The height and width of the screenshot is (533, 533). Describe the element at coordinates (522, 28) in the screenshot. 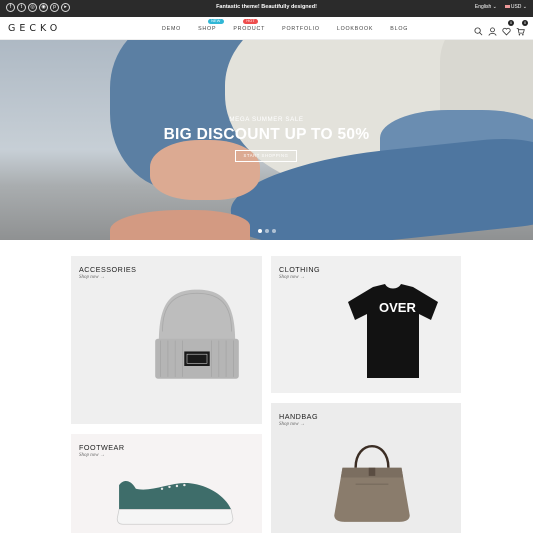

I see `cart-icon: 0` at that location.